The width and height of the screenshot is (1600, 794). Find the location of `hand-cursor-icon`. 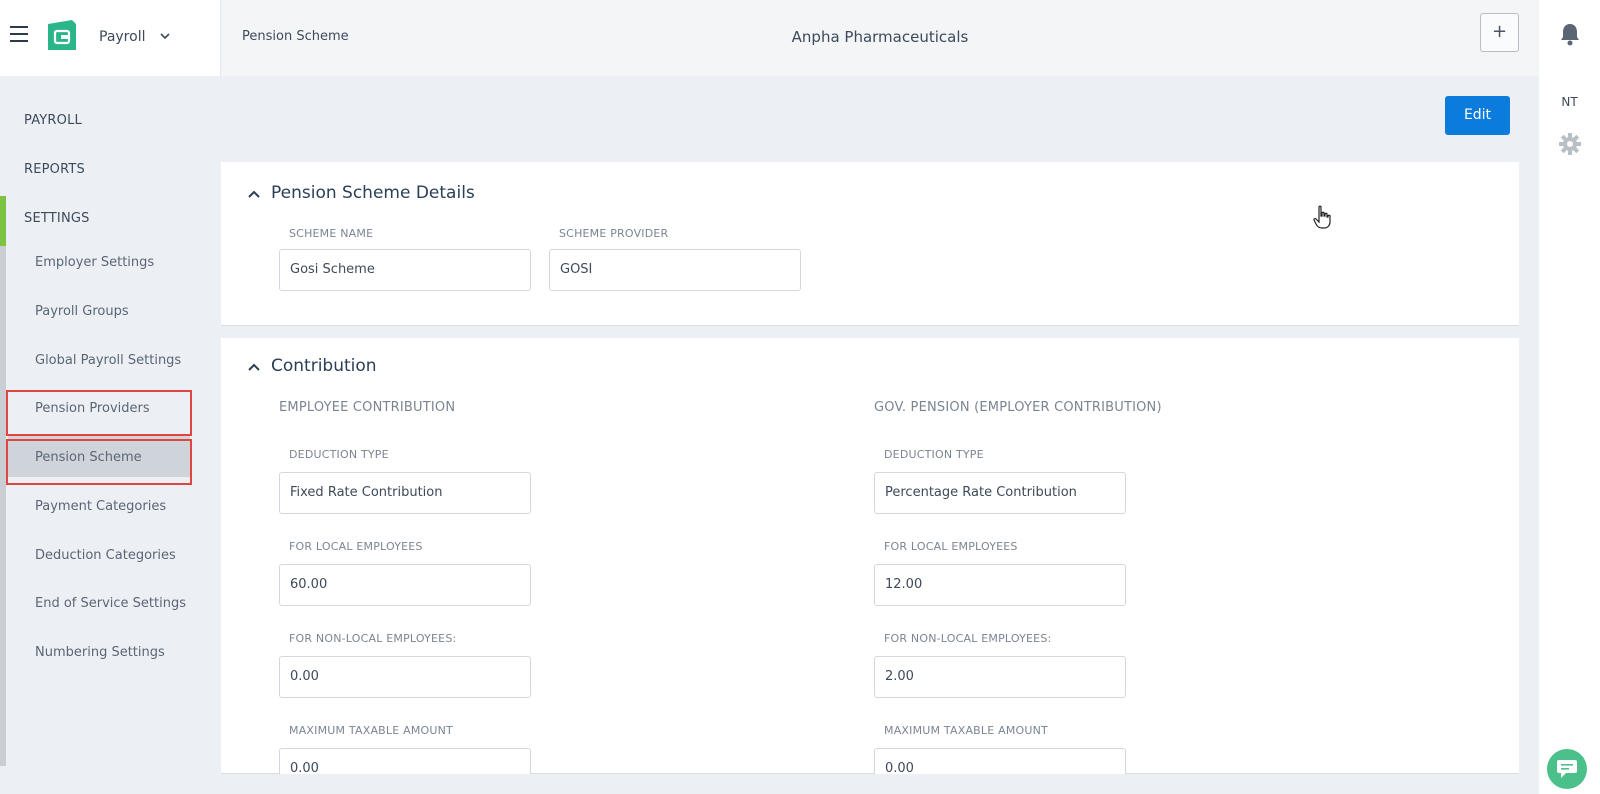

hand-cursor-icon is located at coordinates (1322, 217).